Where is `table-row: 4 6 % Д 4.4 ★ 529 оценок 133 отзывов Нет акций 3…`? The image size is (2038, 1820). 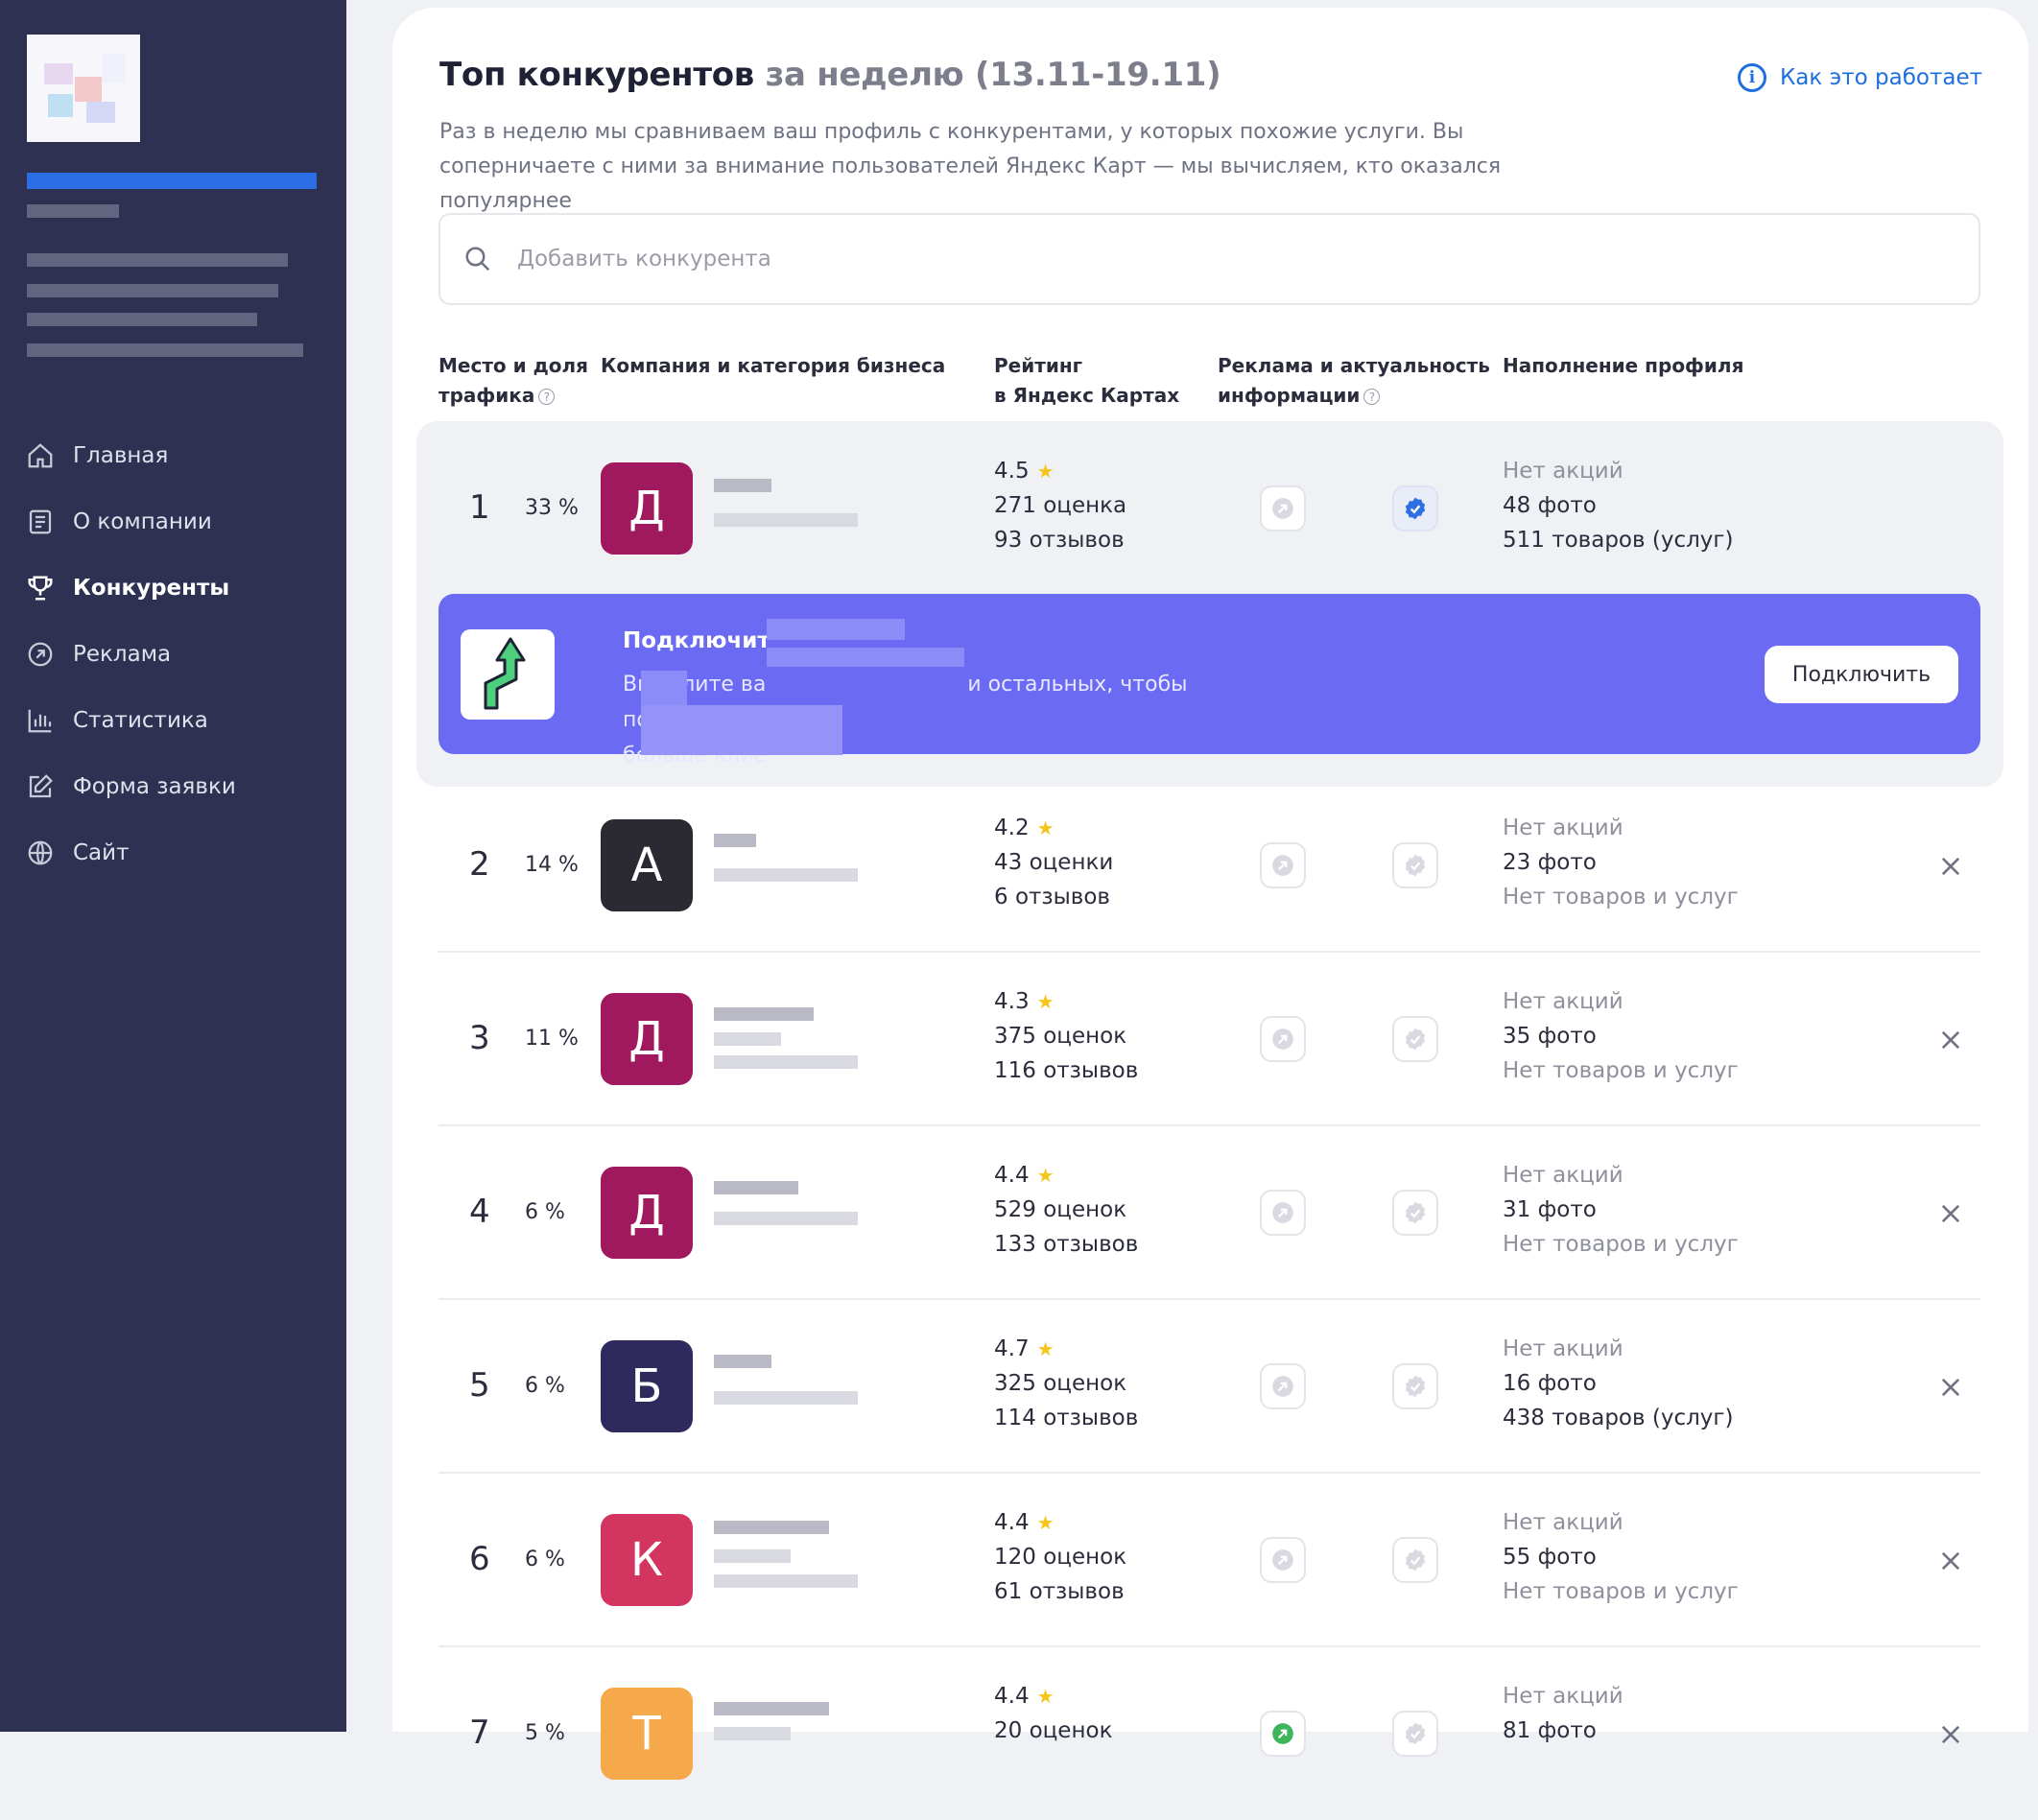
table-row: 4 6 % Д 4.4 ★ 529 оценок 133 отзывов Нет акций 3… is located at coordinates (1210, 1212).